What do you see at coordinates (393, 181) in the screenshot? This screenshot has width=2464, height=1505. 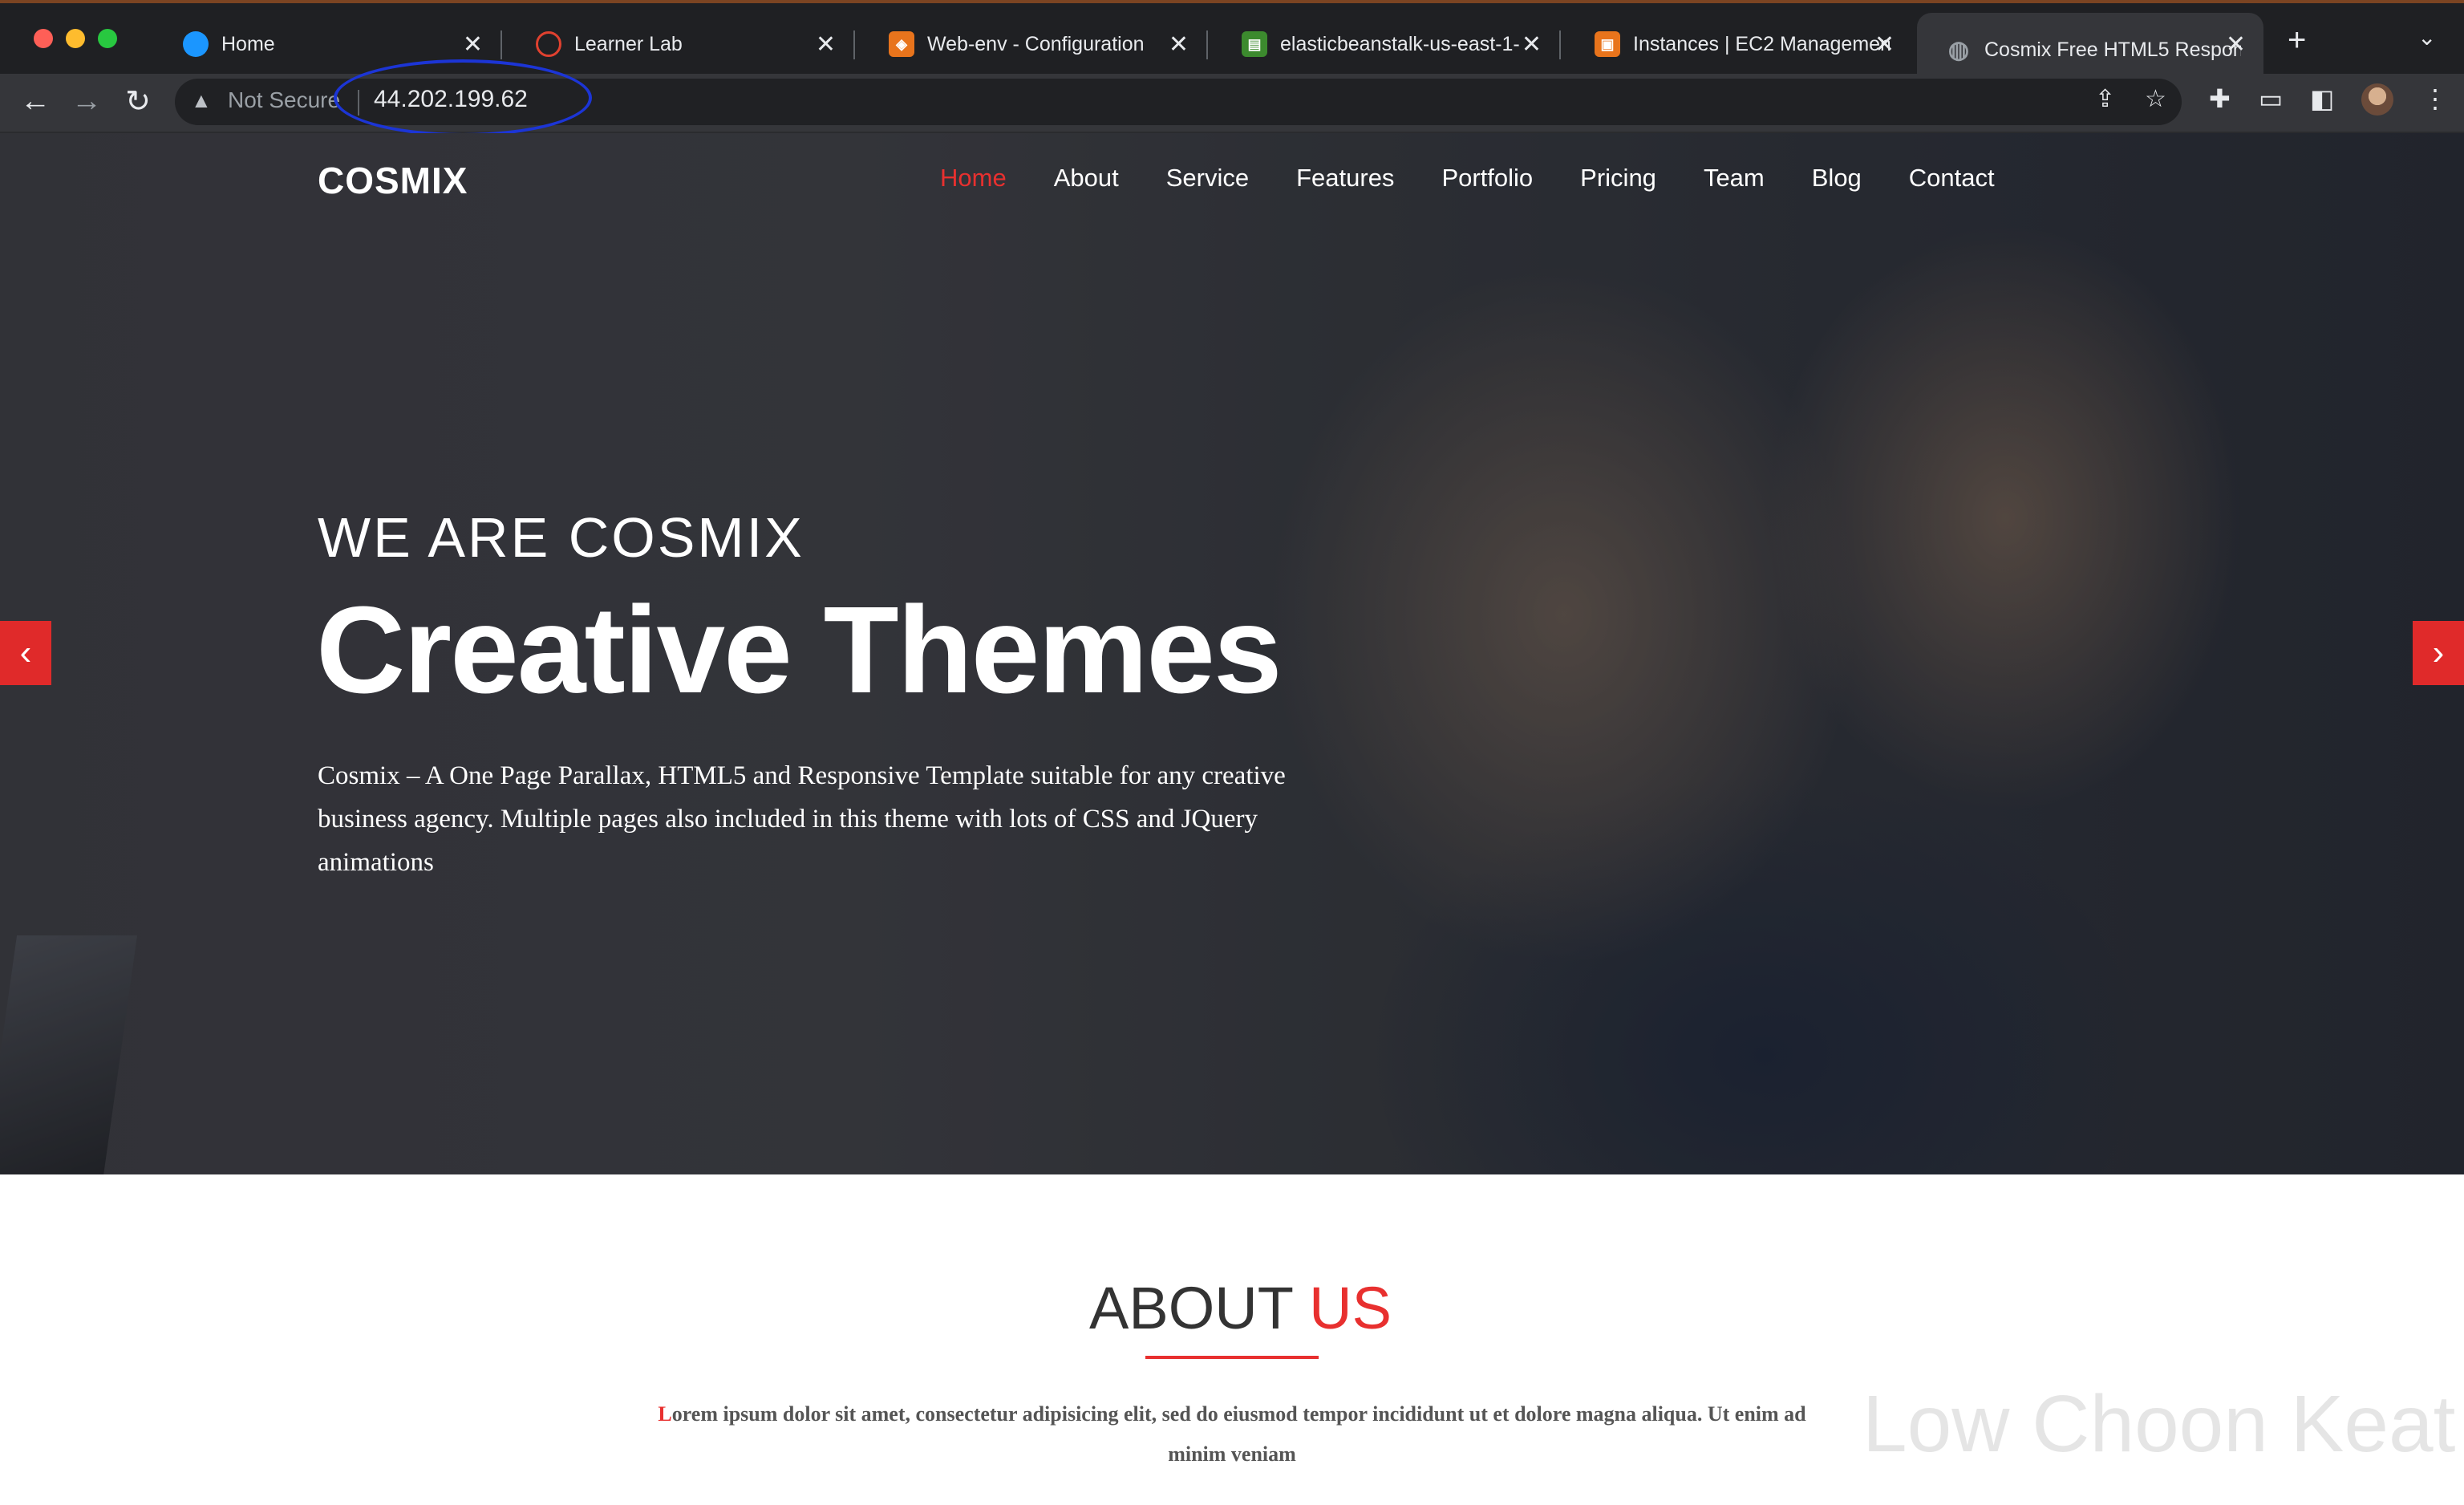 I see `site-logo: COSMIX` at bounding box center [393, 181].